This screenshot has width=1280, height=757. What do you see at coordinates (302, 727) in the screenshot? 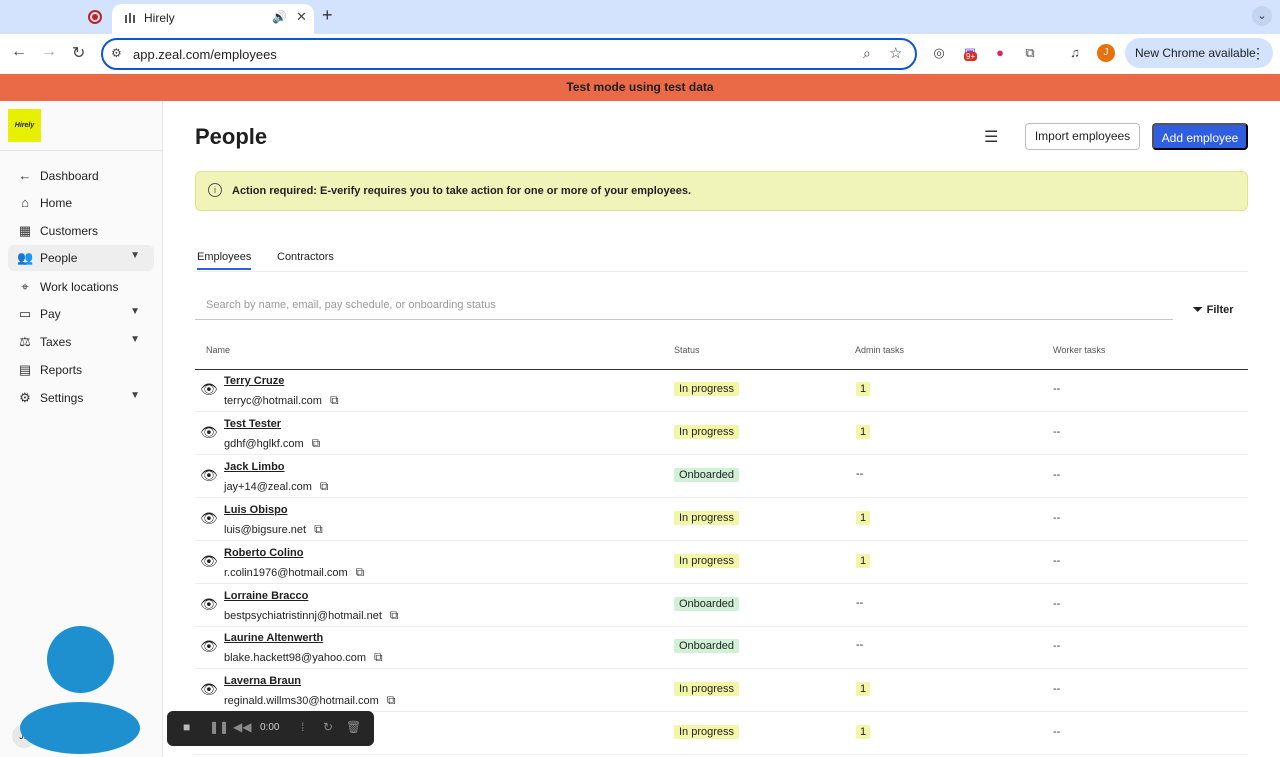
I see `drag-handle-icon: ⁞` at bounding box center [302, 727].